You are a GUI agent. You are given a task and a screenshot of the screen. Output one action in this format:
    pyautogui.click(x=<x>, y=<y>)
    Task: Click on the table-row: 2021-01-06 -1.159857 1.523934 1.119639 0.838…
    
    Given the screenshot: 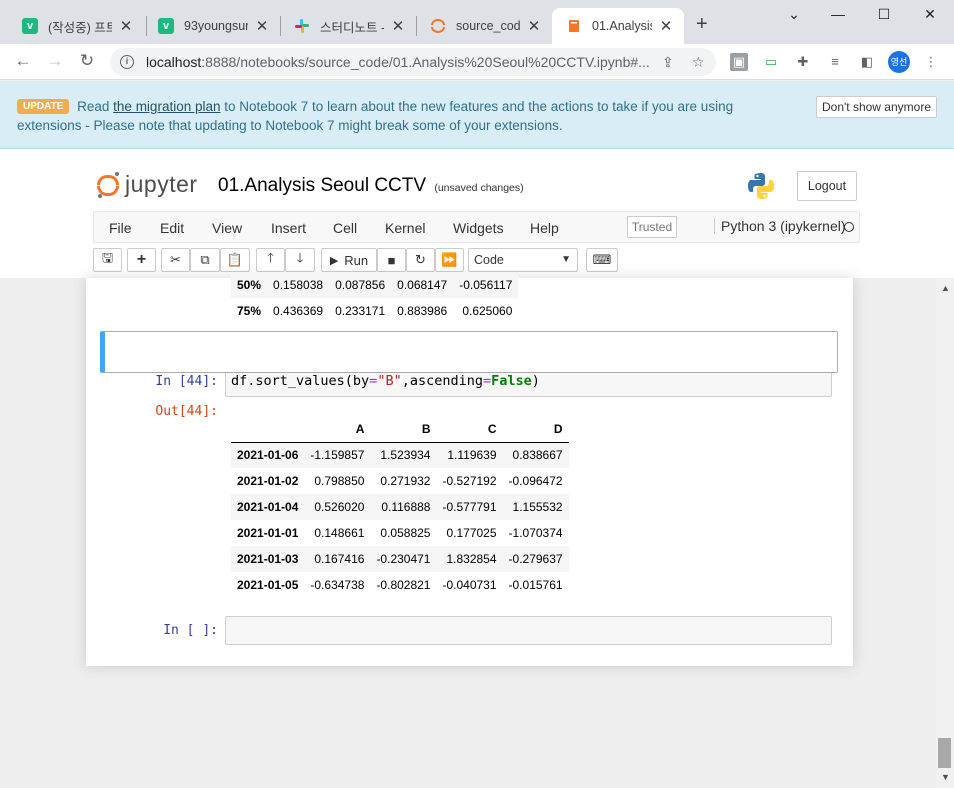 What is the action you would take?
    pyautogui.click(x=400, y=455)
    